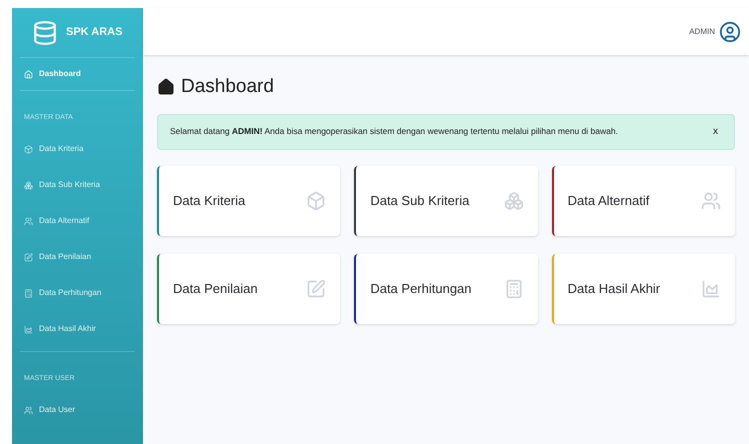 The image size is (749, 444). Describe the element at coordinates (609, 201) in the screenshot. I see `card-title: Data Alternatif` at that location.